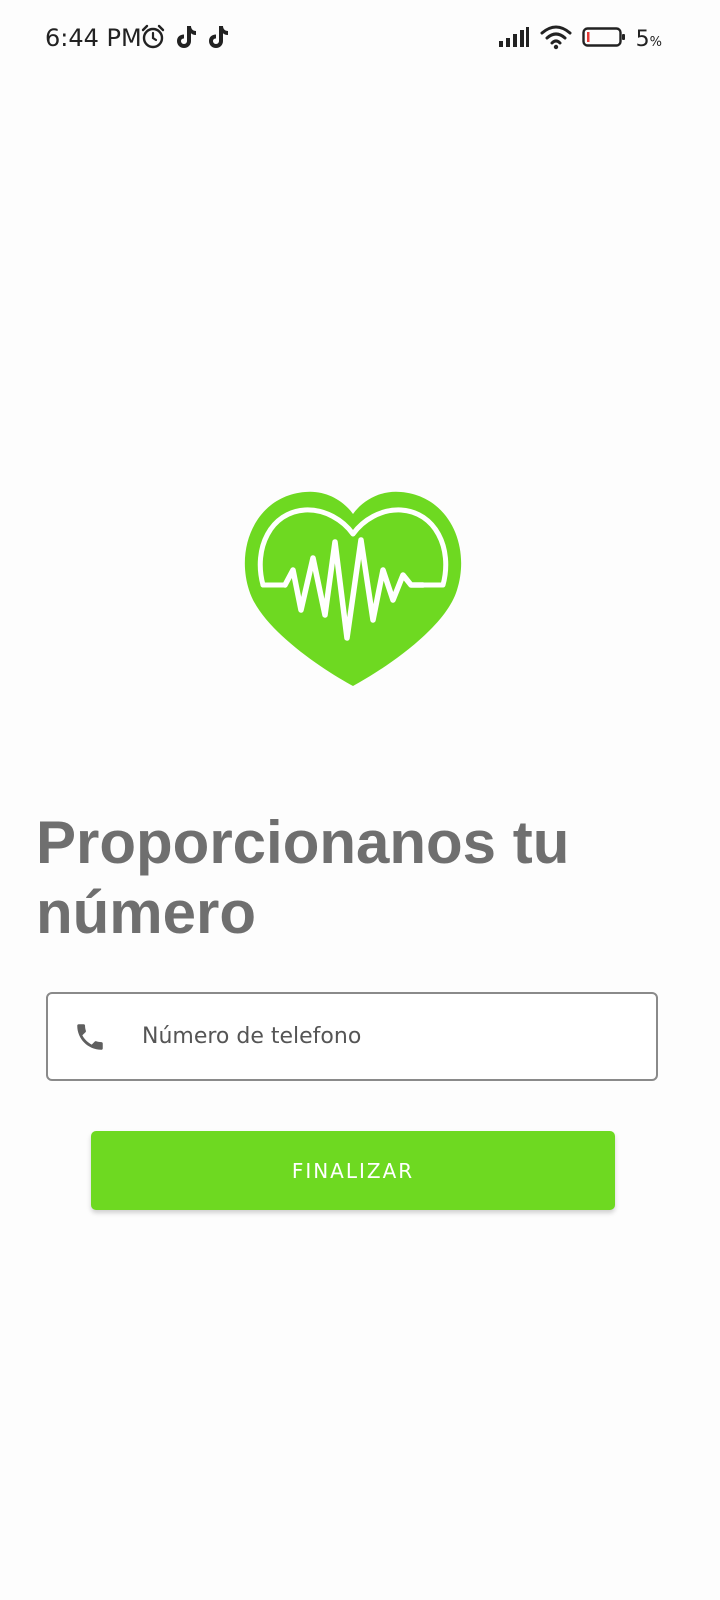 This screenshot has width=720, height=1600. I want to click on page-title: Proporcionanos tu número, so click(303, 877).